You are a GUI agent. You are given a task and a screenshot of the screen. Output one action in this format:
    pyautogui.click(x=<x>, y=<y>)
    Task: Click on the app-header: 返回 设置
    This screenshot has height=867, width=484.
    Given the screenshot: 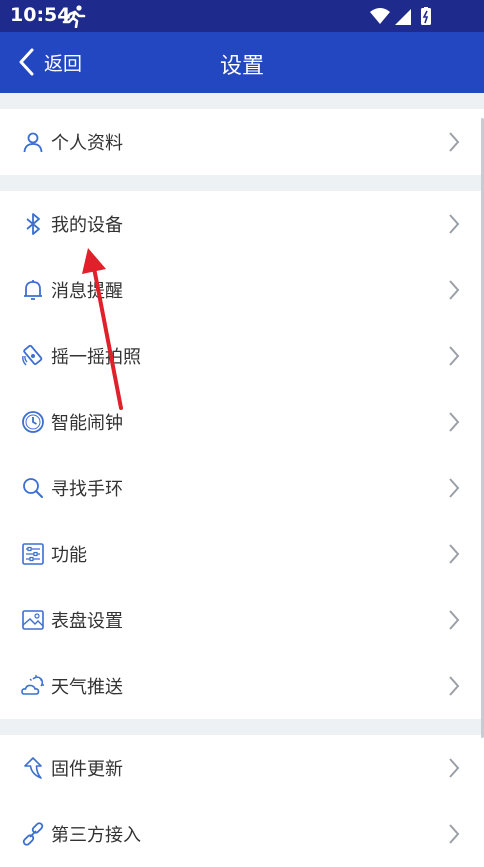 What is the action you would take?
    pyautogui.click(x=242, y=62)
    